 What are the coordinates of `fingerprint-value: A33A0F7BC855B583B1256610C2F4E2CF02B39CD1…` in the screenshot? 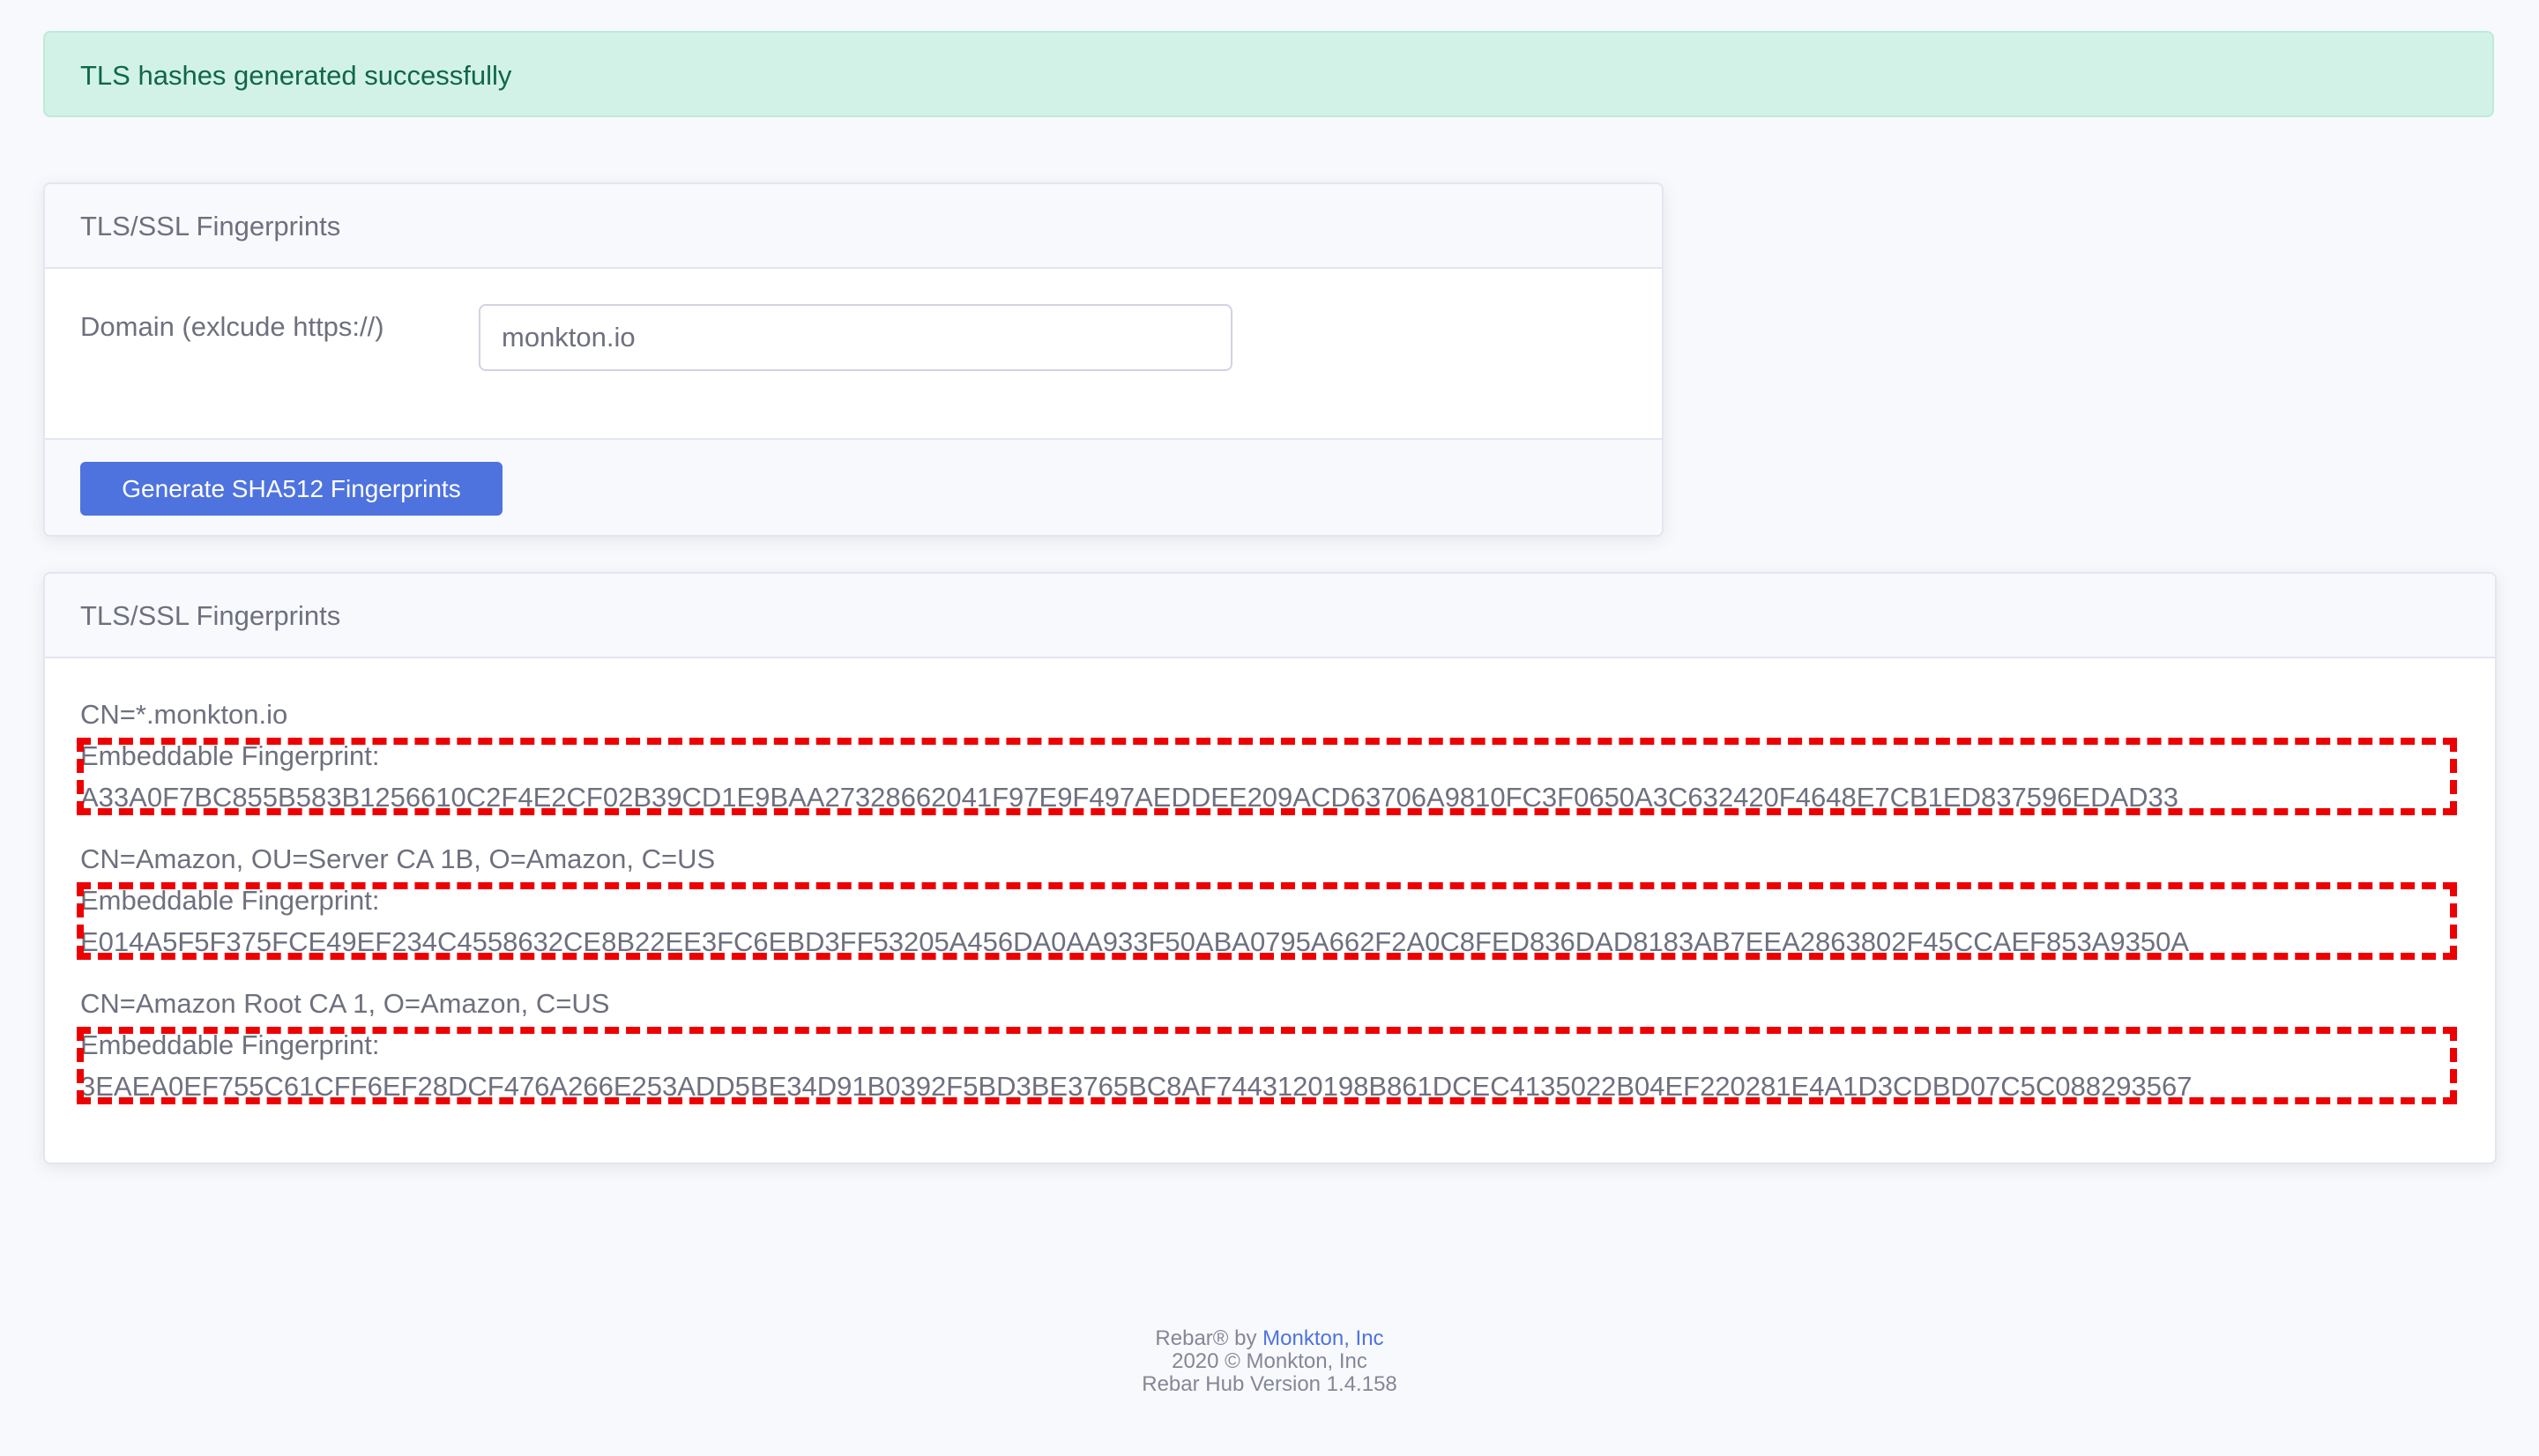 It's located at (1270, 797).